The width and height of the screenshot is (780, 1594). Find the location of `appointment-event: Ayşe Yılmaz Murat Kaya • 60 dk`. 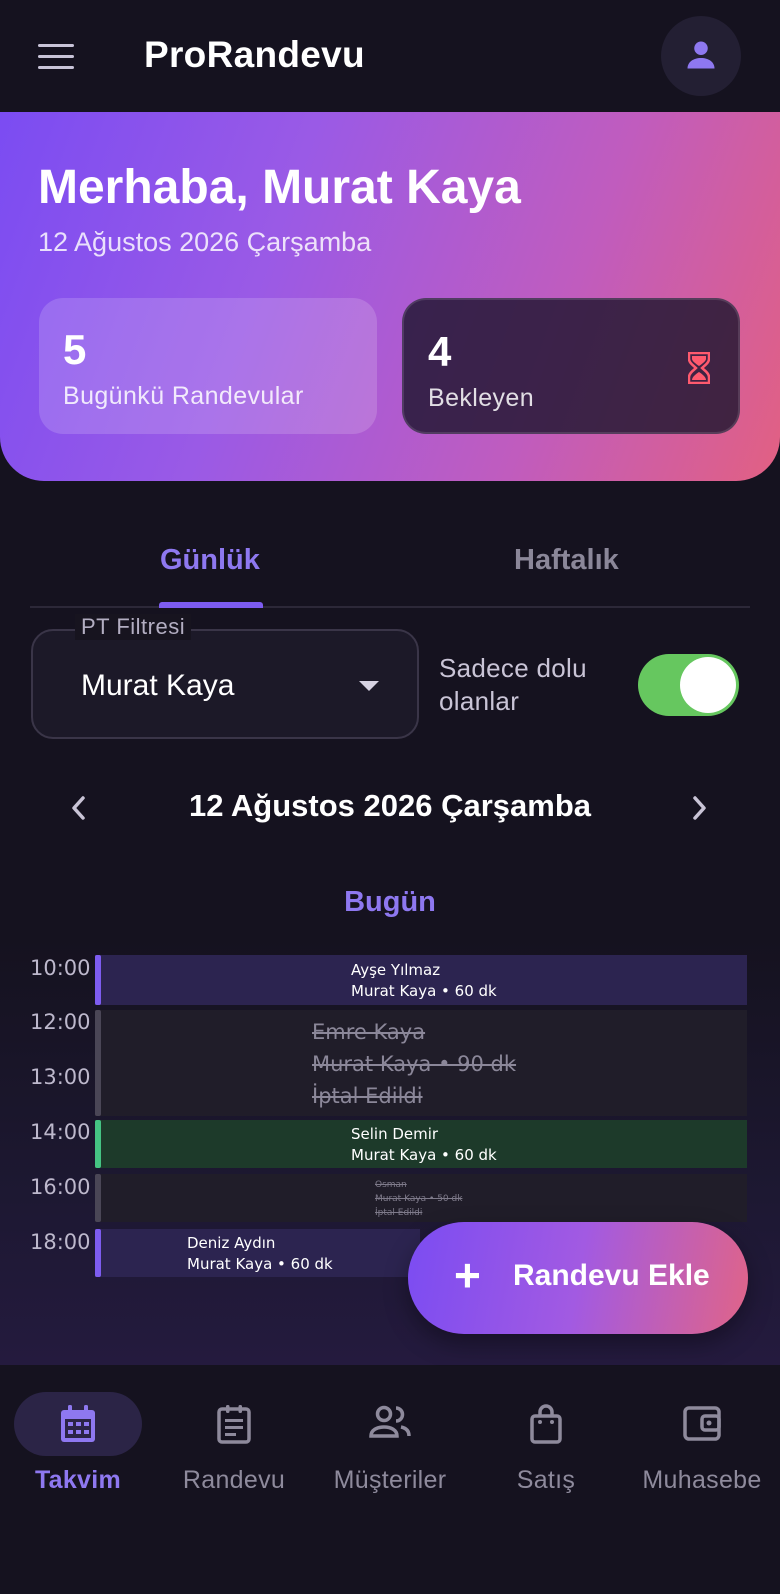

appointment-event: Ayşe Yılmaz Murat Kaya • 60 dk is located at coordinates (421, 980).